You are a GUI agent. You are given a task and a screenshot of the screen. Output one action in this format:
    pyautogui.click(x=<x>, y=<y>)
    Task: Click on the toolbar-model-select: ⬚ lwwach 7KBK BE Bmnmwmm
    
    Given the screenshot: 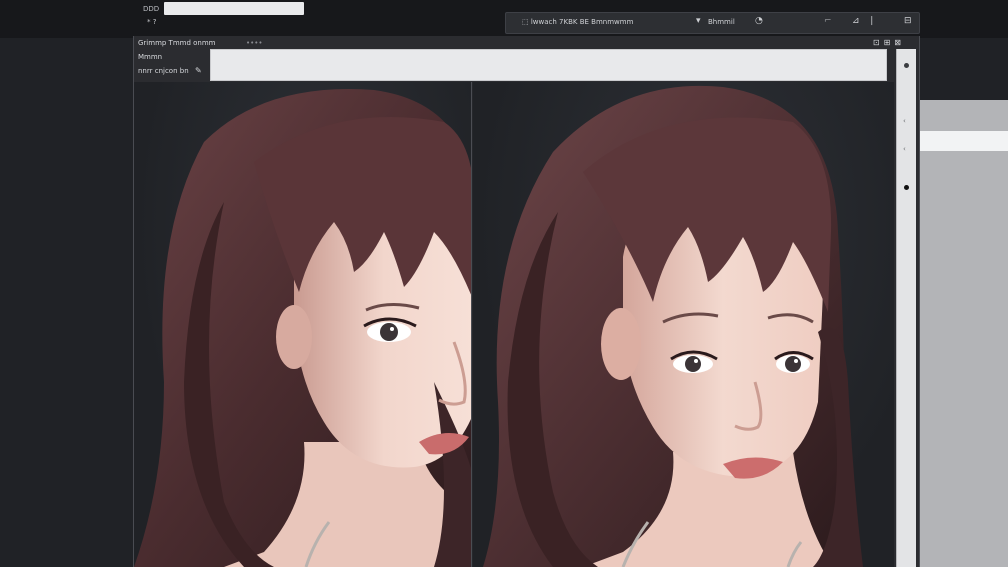 What is the action you would take?
    pyautogui.click(x=577, y=22)
    